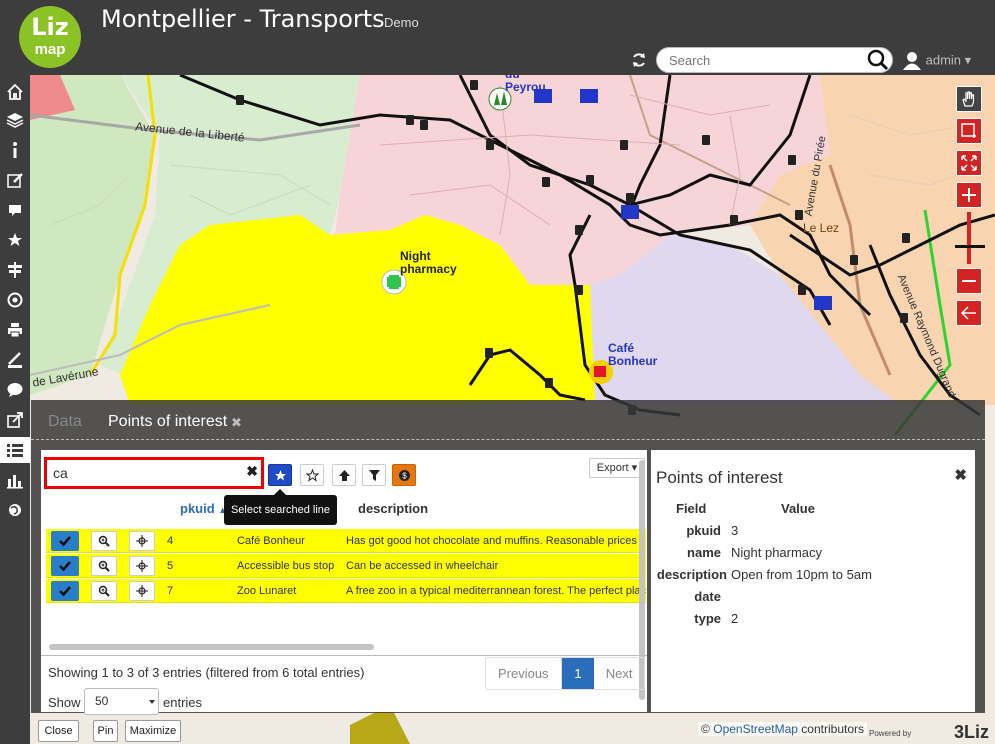 The image size is (995, 744). Describe the element at coordinates (286, 566) in the screenshot. I see `cell-name: Accessible bus stop` at that location.